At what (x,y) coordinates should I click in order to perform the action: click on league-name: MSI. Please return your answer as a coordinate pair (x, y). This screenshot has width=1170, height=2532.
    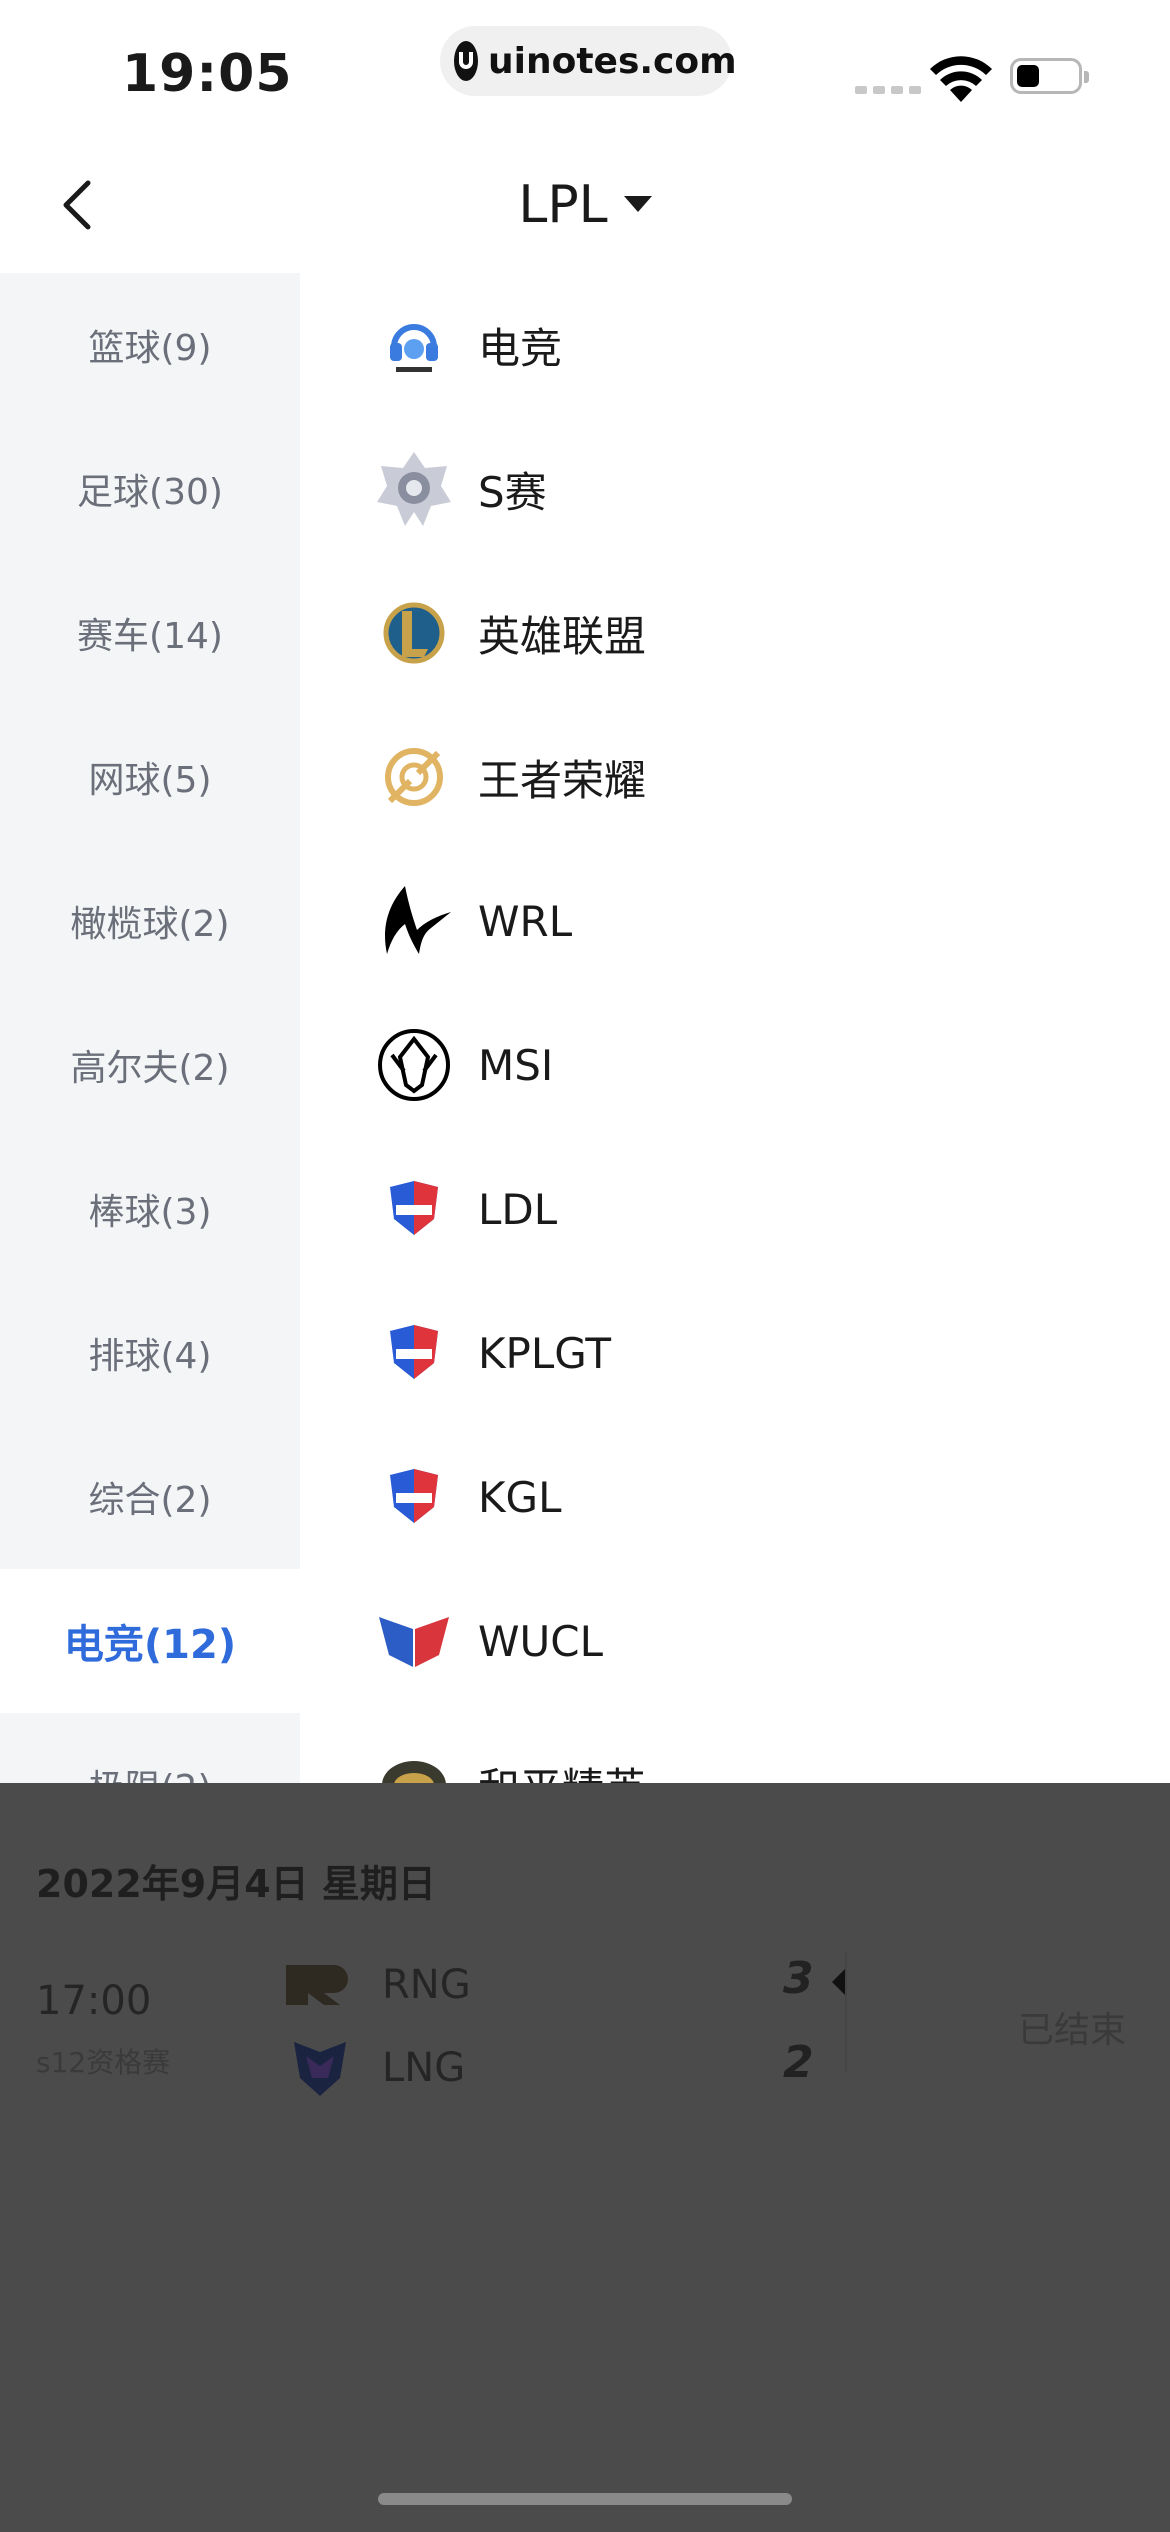
    Looking at the image, I should click on (516, 1065).